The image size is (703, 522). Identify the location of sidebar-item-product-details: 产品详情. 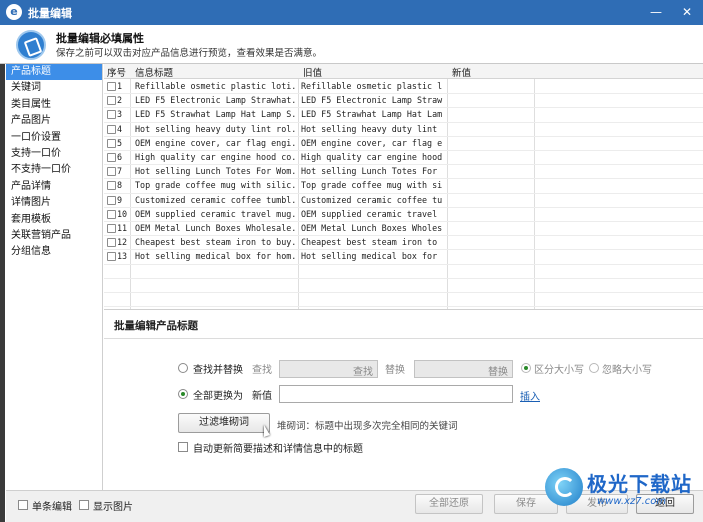
(54, 187).